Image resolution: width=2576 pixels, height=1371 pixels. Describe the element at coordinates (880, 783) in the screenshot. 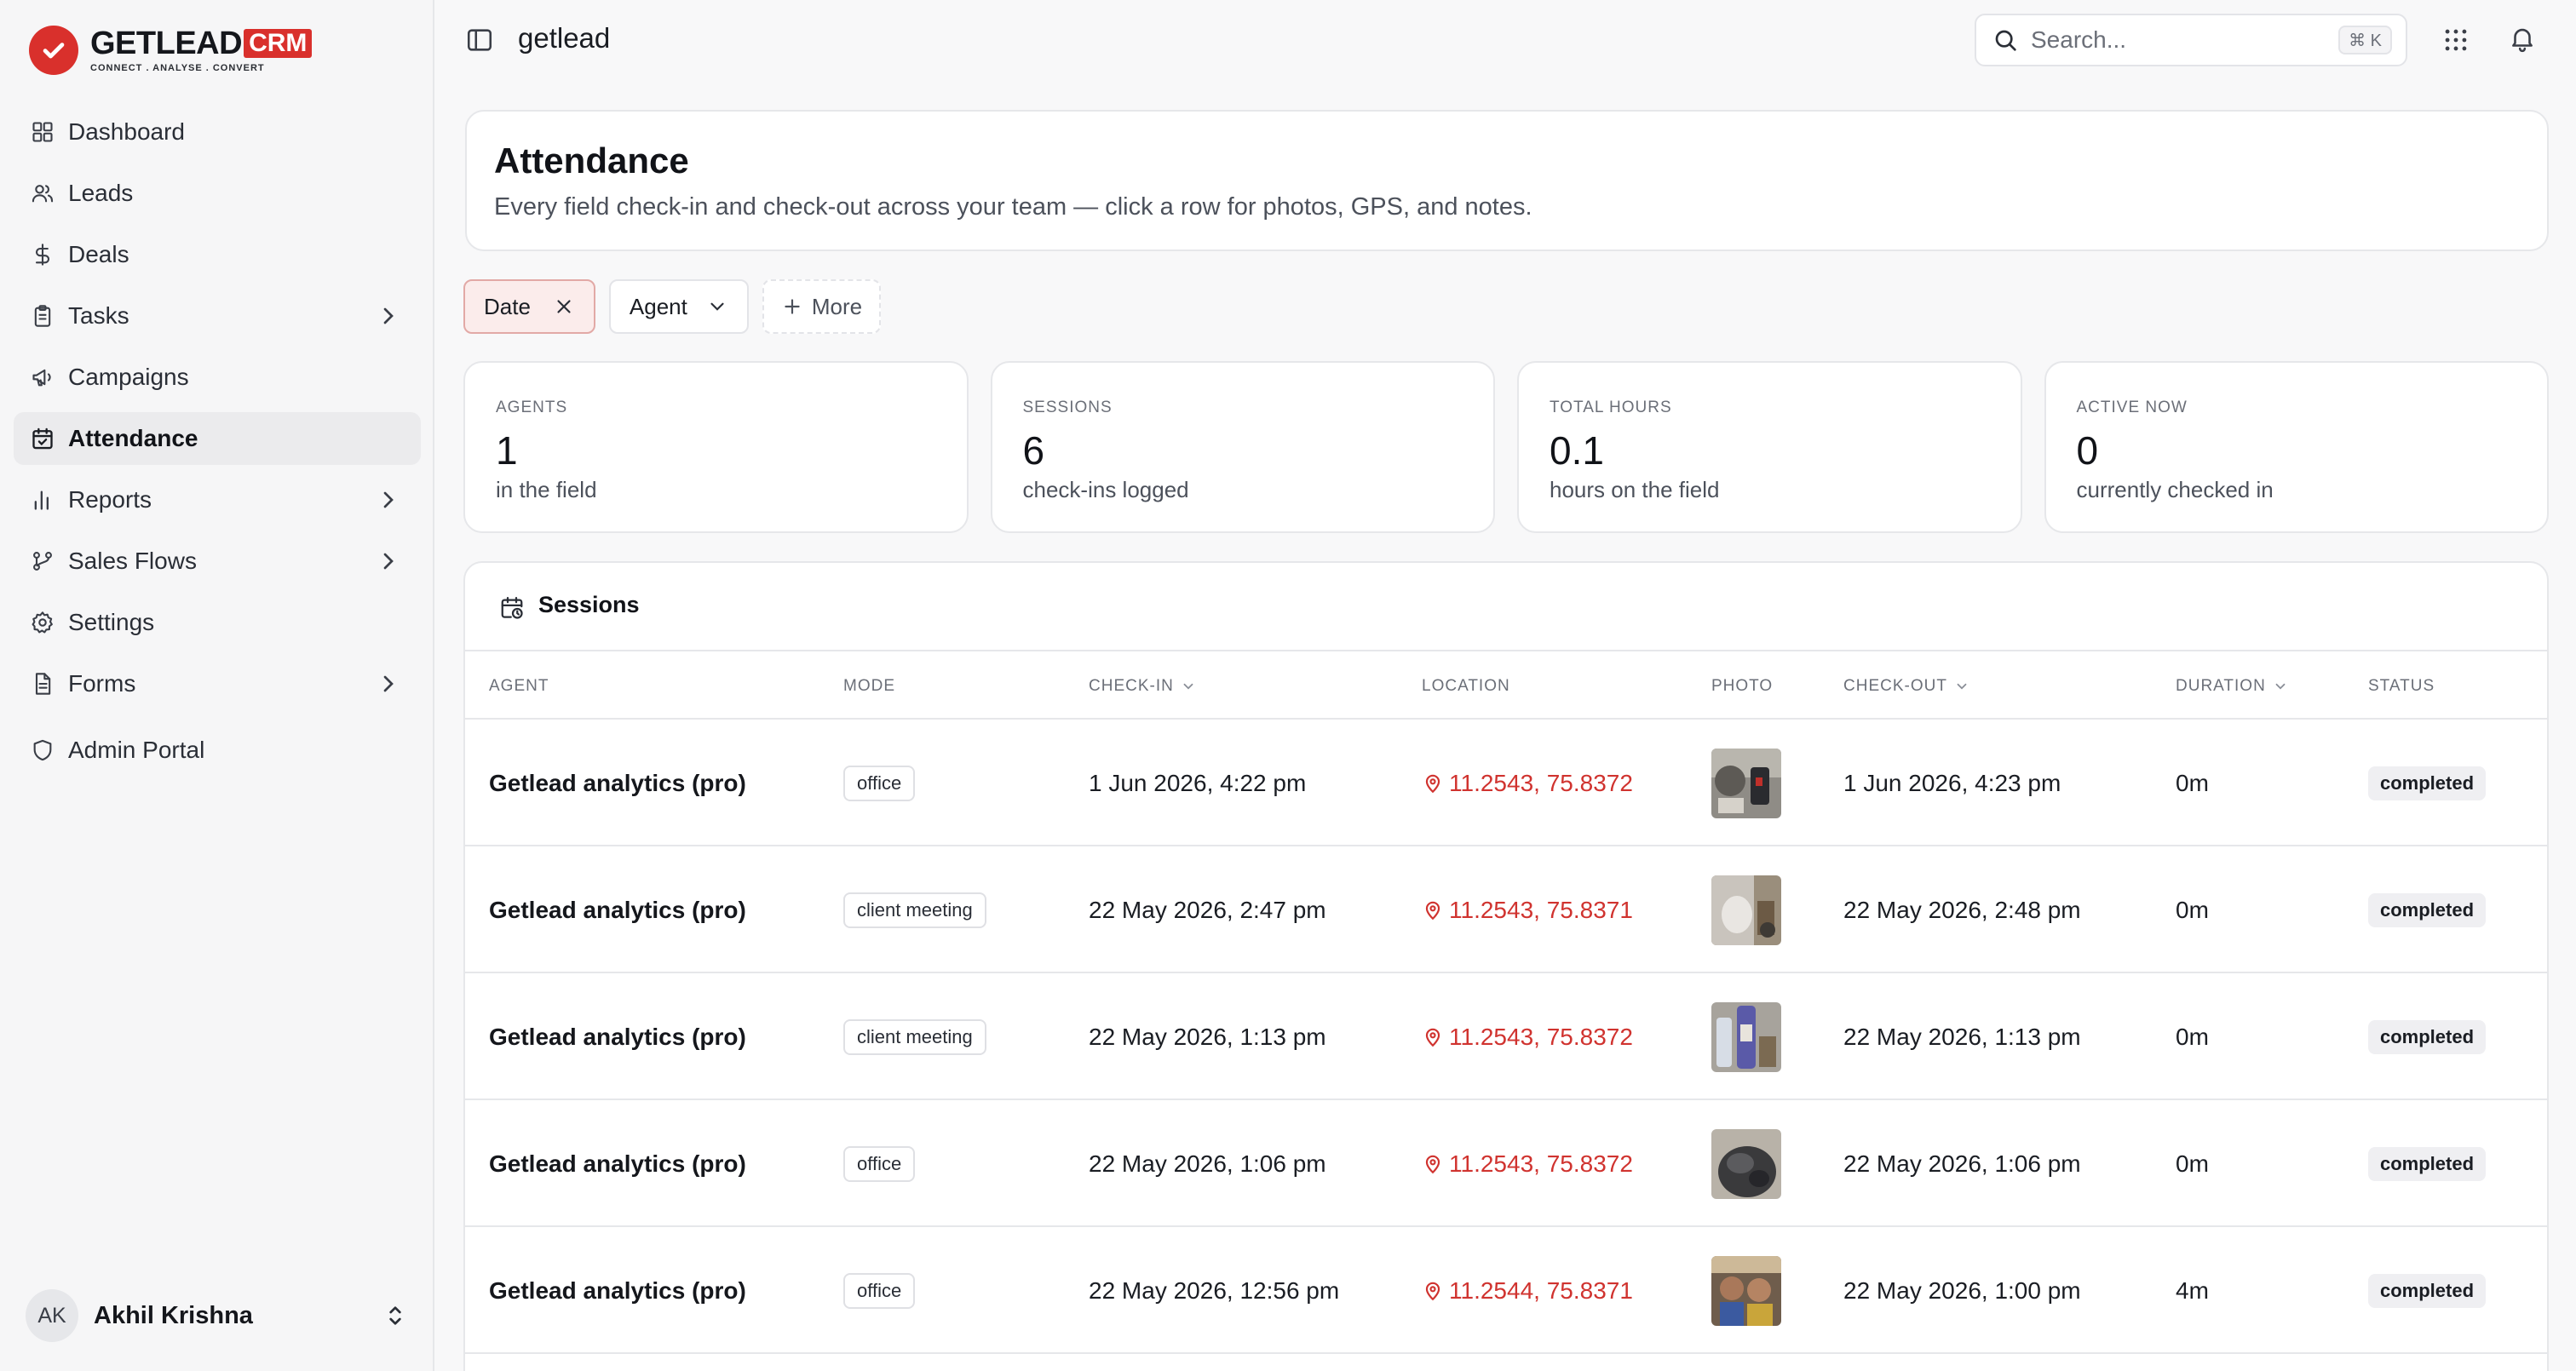

I see `mode-badge: office` at that location.